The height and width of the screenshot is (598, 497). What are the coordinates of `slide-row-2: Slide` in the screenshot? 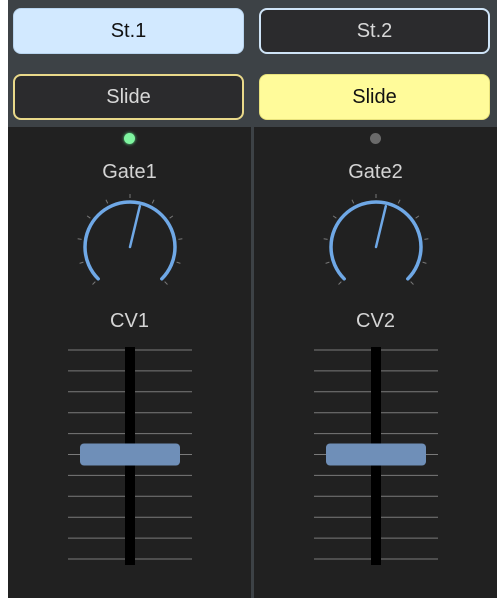 It's located at (375, 97).